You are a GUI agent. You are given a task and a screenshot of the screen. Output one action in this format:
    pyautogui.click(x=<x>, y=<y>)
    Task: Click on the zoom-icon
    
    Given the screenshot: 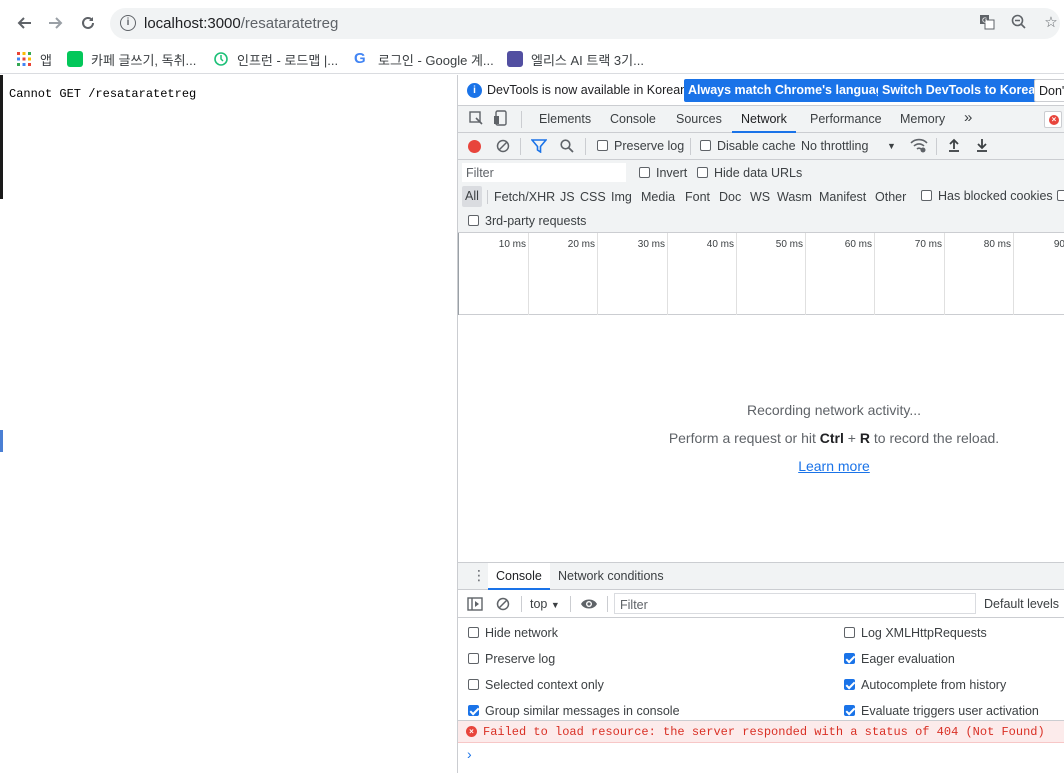 What is the action you would take?
    pyautogui.click(x=1019, y=23)
    